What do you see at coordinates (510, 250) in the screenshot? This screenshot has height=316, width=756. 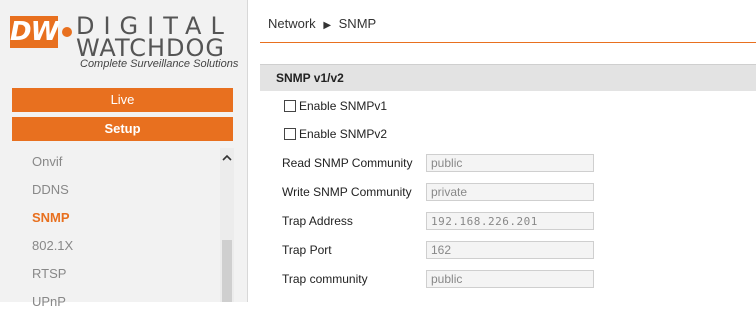 I see `trap-port-input` at bounding box center [510, 250].